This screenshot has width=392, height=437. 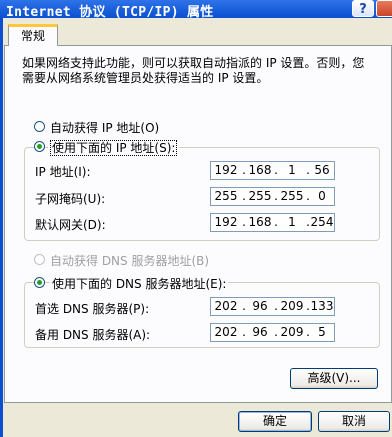 What do you see at coordinates (63, 172) in the screenshot?
I see `ip-address-label: IP 地址(I):` at bounding box center [63, 172].